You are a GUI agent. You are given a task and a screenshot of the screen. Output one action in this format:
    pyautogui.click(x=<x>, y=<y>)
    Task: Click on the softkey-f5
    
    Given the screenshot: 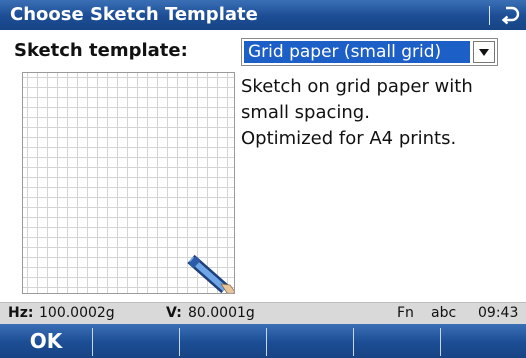 What is the action you would take?
    pyautogui.click(x=397, y=341)
    